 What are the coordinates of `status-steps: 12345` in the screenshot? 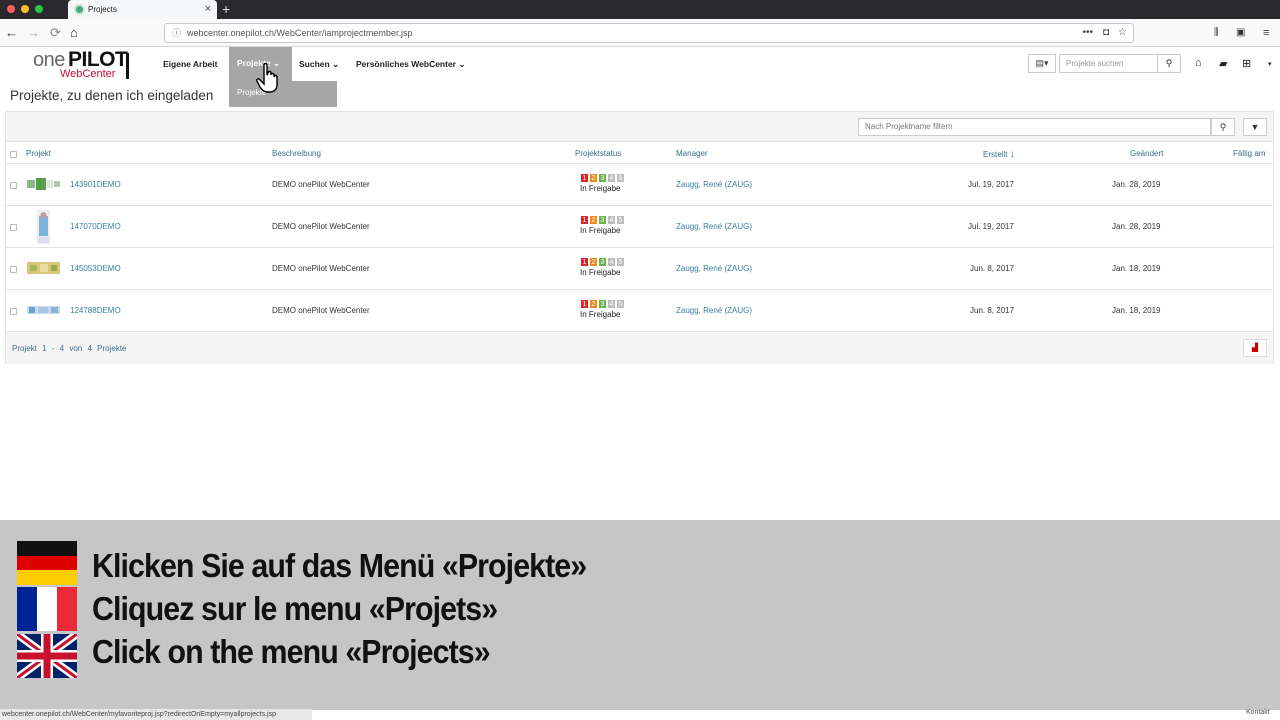 It's located at (605, 262).